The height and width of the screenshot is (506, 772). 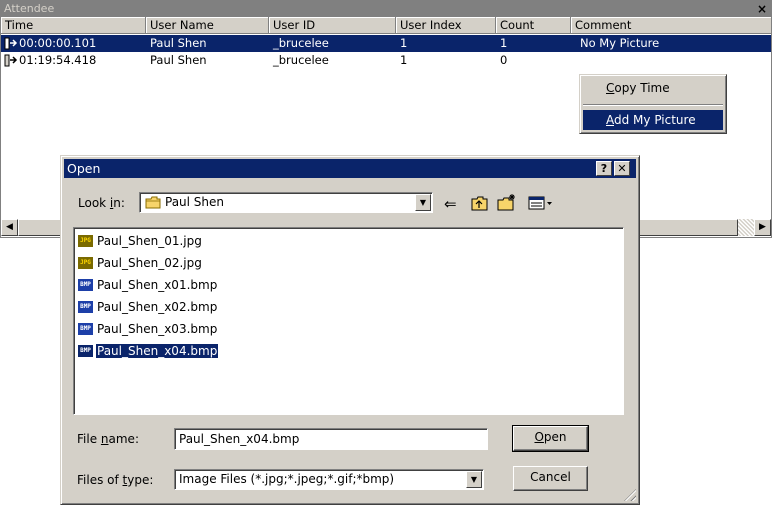 What do you see at coordinates (157, 351) in the screenshot?
I see `file-name: Paul_Shen_x04.bmp` at bounding box center [157, 351].